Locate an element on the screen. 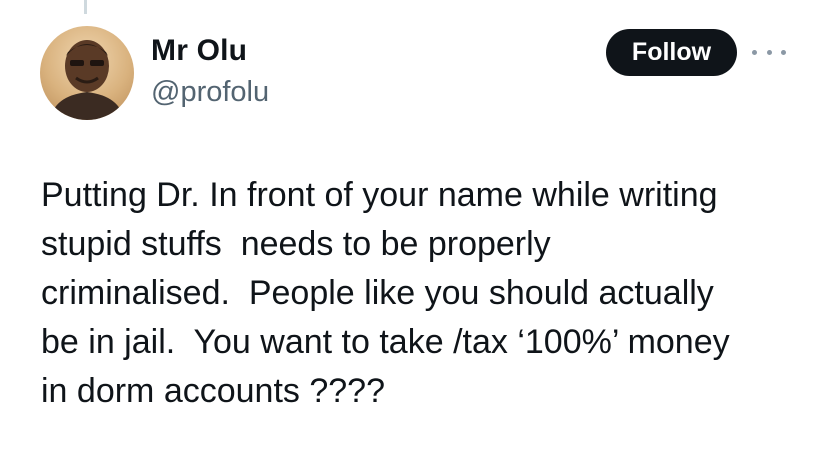 Image resolution: width=828 pixels, height=468 pixels. tweet-text-line: in dorm accounts ???? is located at coordinates (213, 391).